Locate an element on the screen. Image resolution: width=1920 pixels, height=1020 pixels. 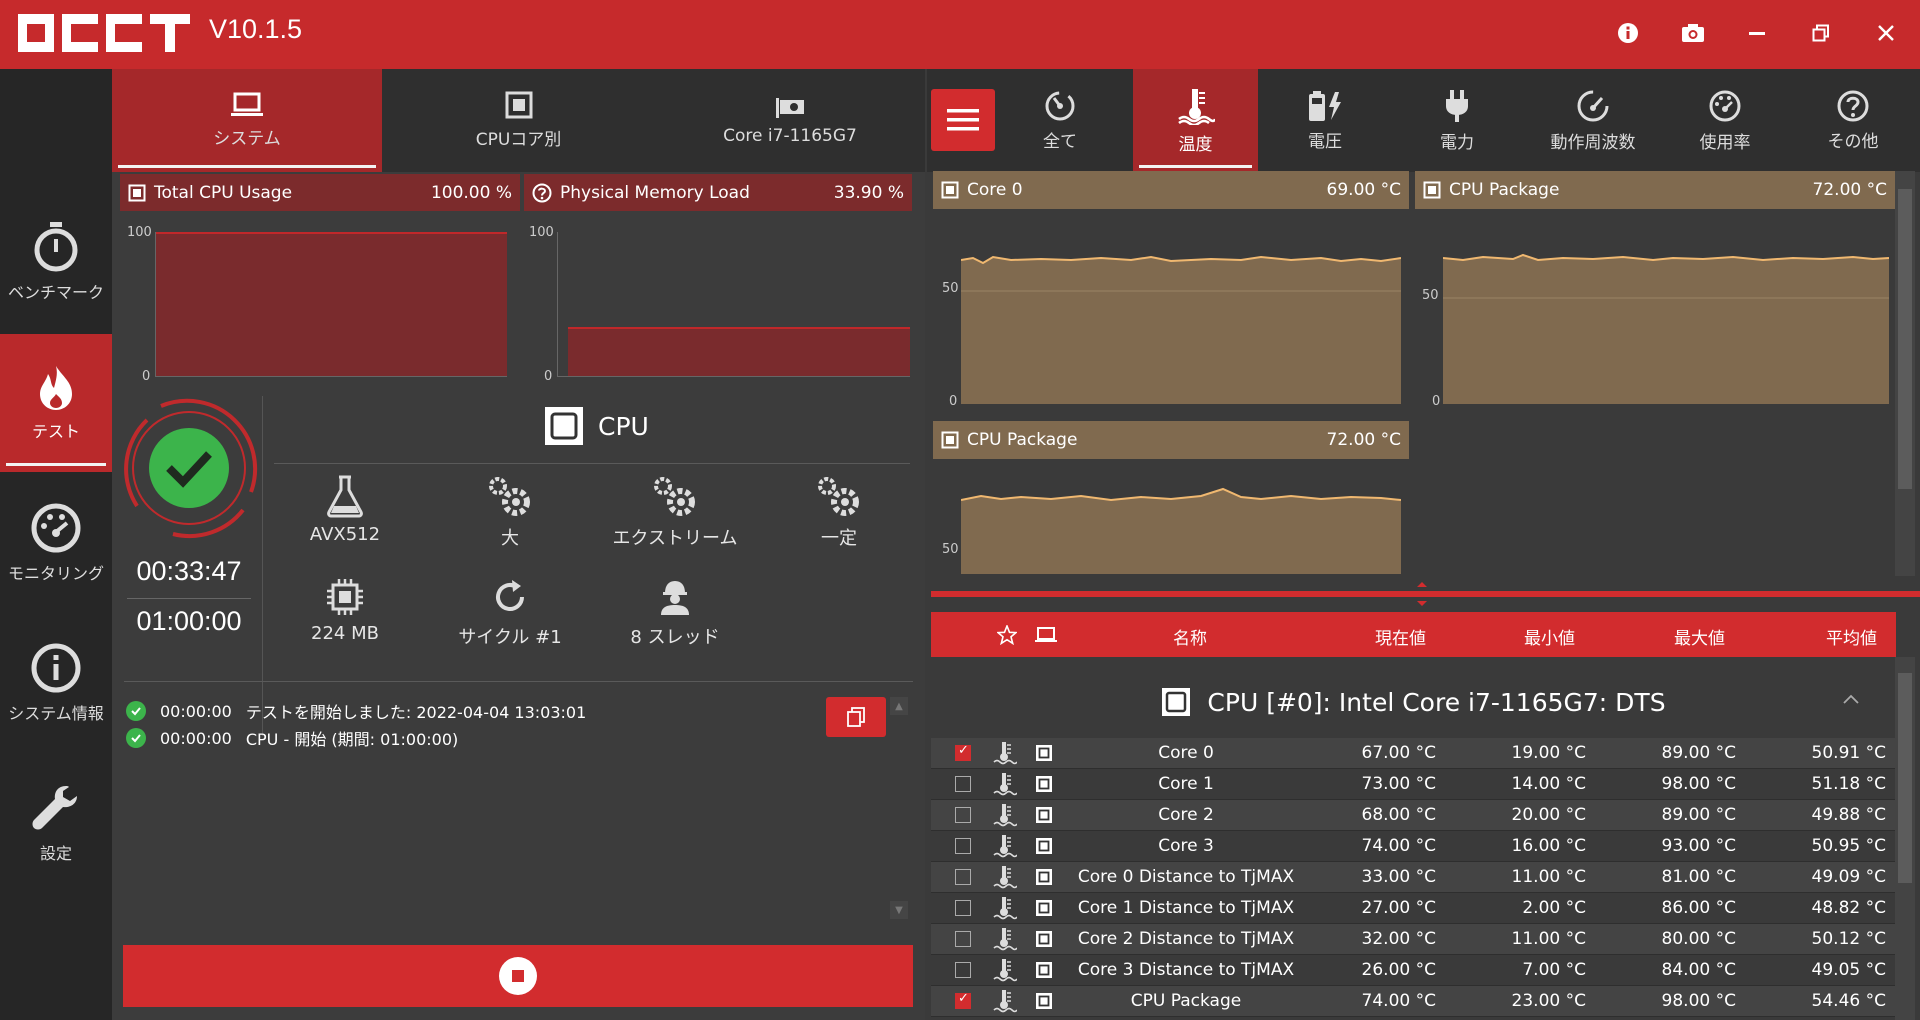
sidebar-item-settings: 設定 is located at coordinates (56, 823).